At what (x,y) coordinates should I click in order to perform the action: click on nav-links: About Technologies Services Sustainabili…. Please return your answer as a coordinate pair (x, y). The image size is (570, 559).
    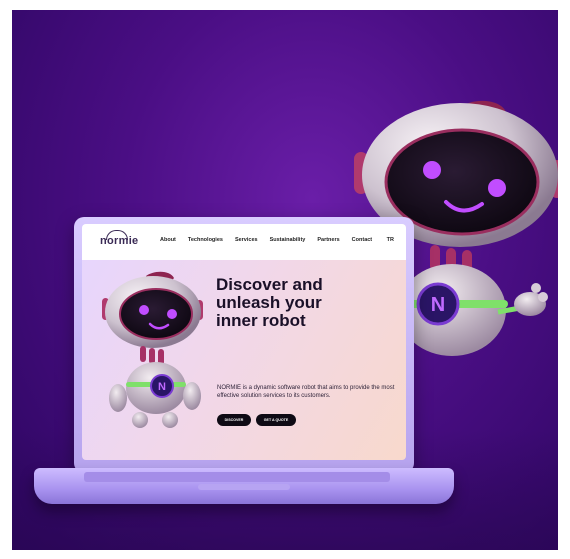
    Looking at the image, I should click on (266, 240).